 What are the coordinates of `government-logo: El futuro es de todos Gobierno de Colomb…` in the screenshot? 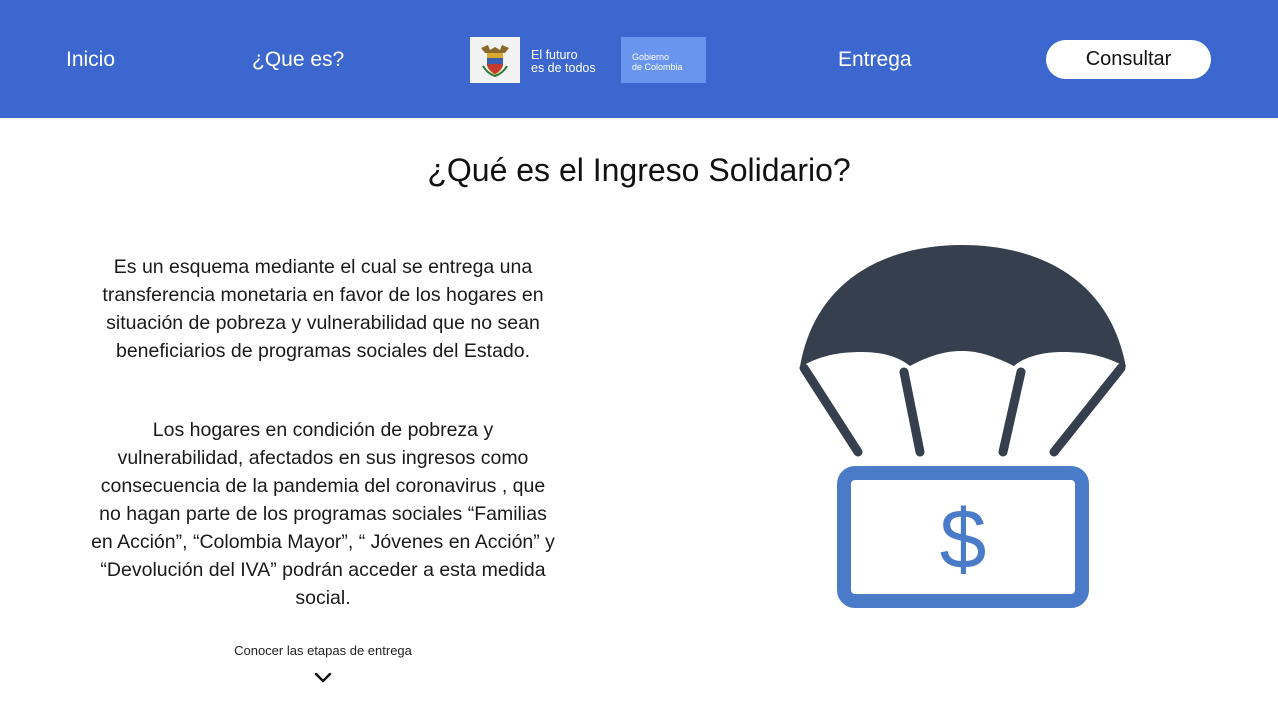 It's located at (588, 60).